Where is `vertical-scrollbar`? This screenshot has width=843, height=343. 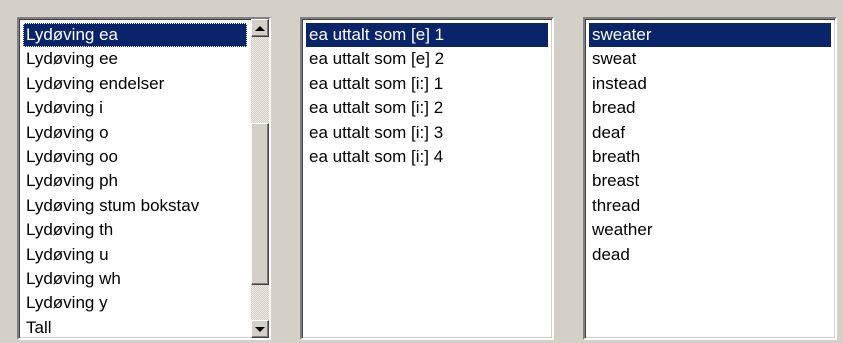 vertical-scrollbar is located at coordinates (260, 178).